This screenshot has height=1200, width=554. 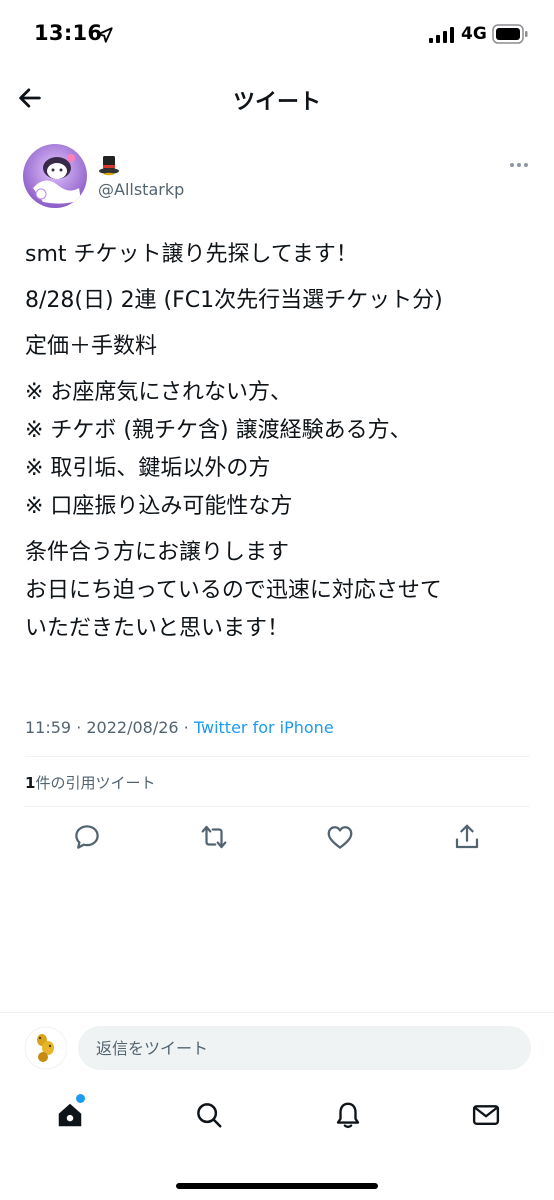 I want to click on my-avatar-image, so click(x=46, y=1048).